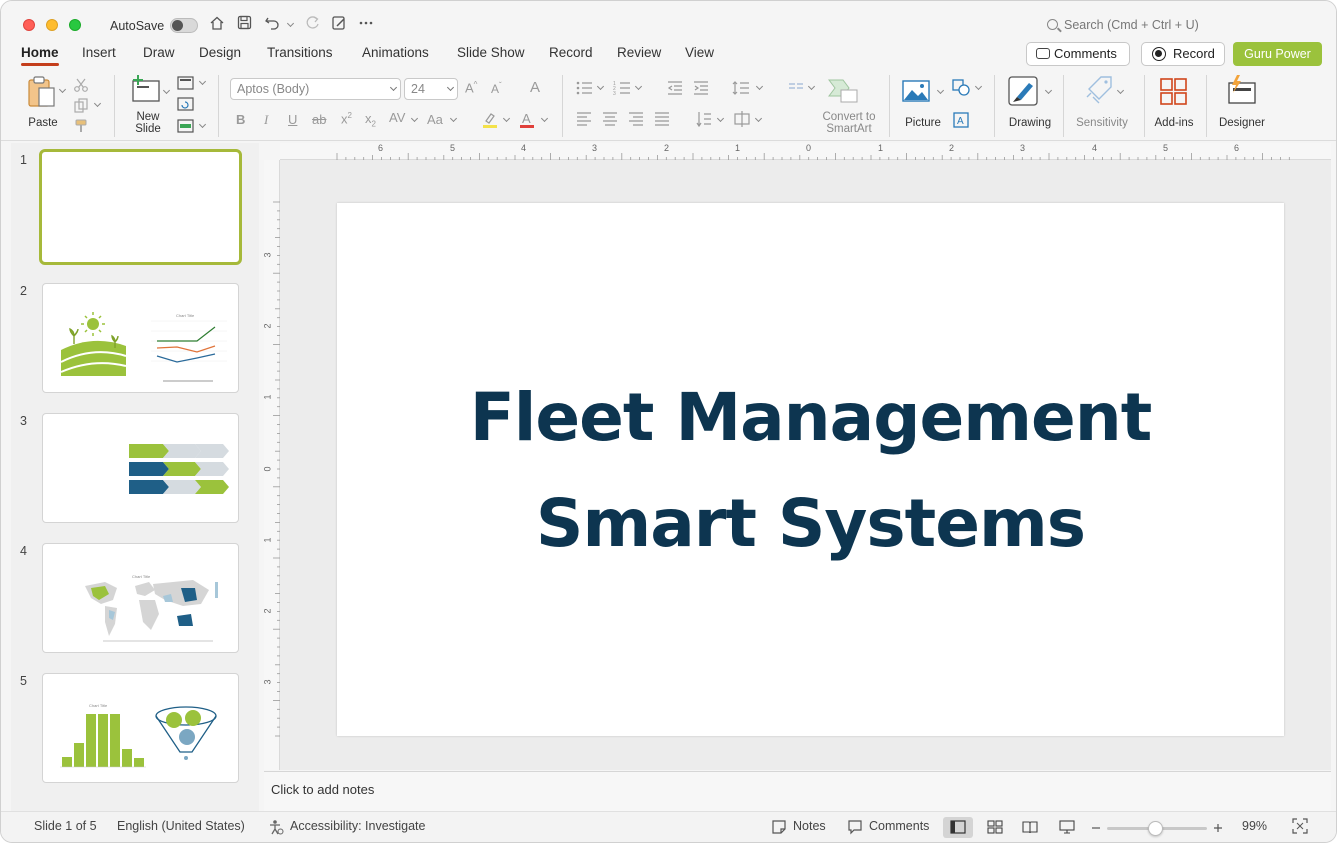 The height and width of the screenshot is (843, 1337). What do you see at coordinates (45, 104) in the screenshot?
I see `paste-button: Paste` at bounding box center [45, 104].